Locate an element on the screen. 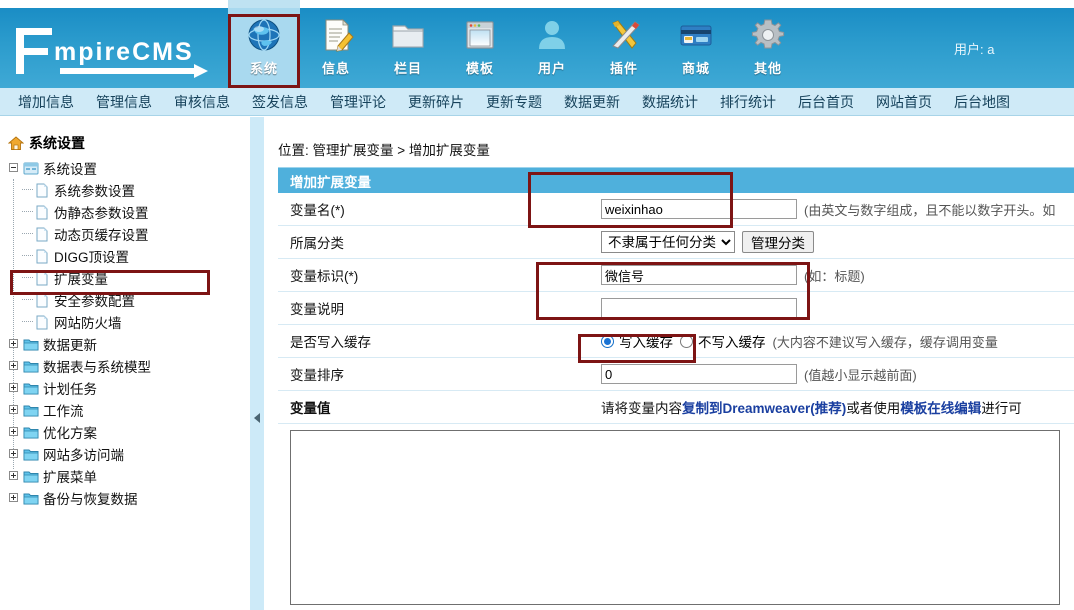 Image resolution: width=1074 pixels, height=610 pixels. panel-icon is located at coordinates (31, 168).